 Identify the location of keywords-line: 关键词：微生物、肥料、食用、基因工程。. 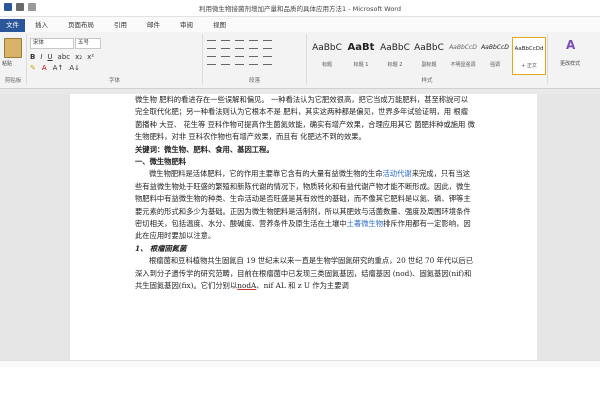
(204, 149).